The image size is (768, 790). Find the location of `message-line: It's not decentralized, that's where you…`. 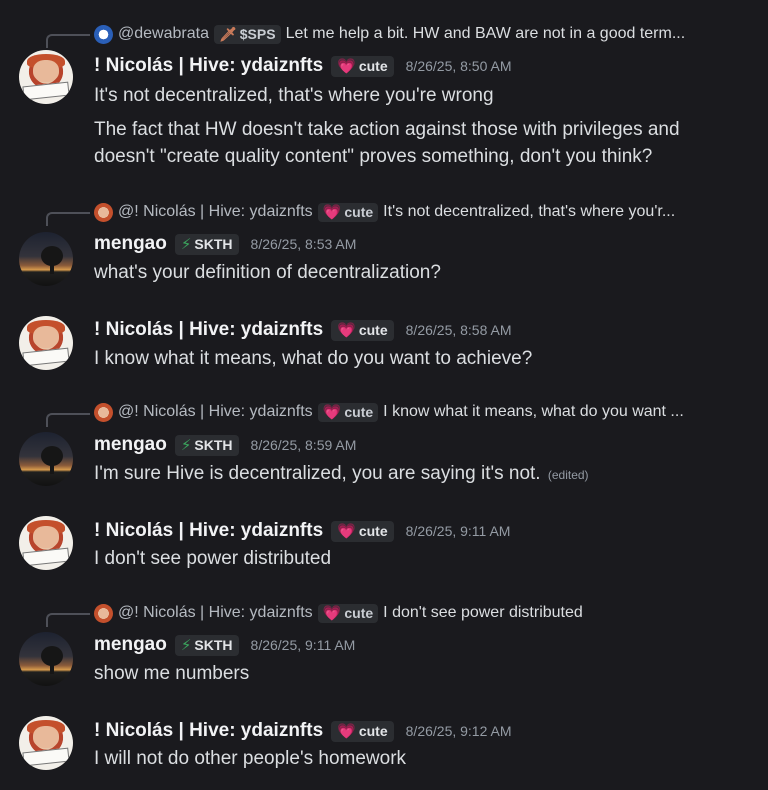

message-line: It's not decentralized, that's where you… is located at coordinates (294, 95).